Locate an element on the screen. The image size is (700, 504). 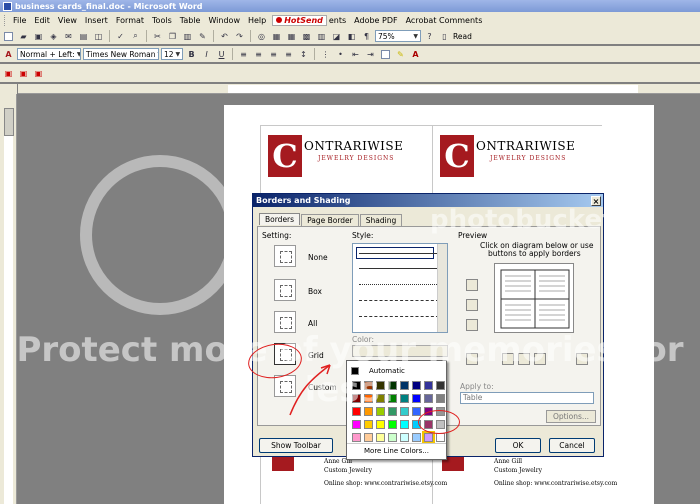
show-toolbar-button: Show Toolbar is located at coordinates (296, 445).